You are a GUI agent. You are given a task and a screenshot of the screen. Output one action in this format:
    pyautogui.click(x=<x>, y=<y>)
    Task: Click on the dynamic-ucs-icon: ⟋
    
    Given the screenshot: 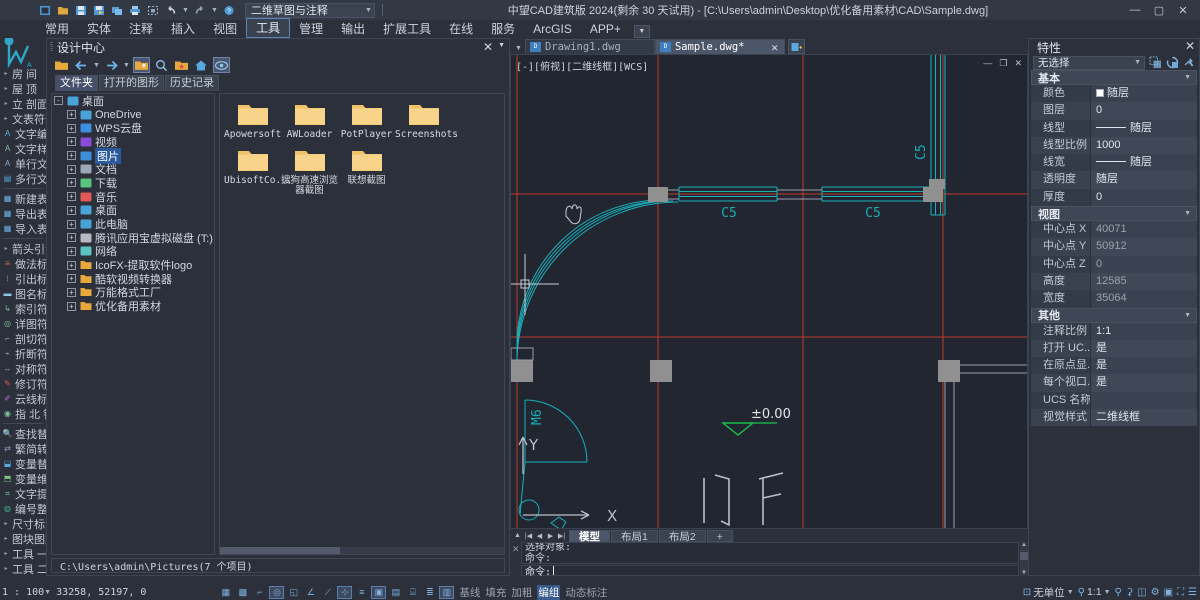 What is the action you would take?
    pyautogui.click(x=327, y=592)
    